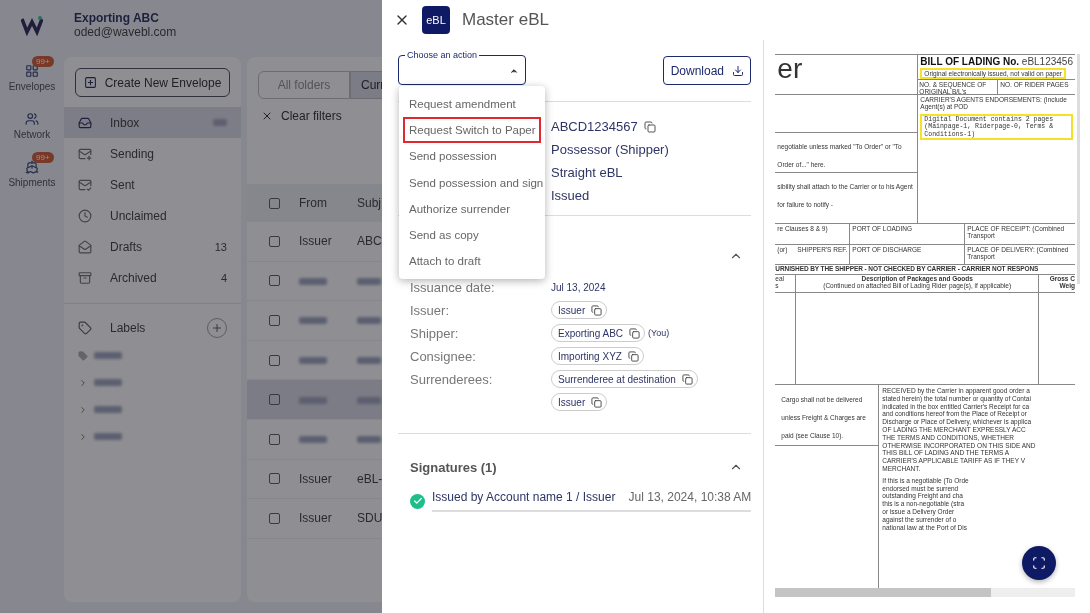 The width and height of the screenshot is (1090, 613). Describe the element at coordinates (443, 357) in the screenshot. I see `field-label: Consignee:` at that location.